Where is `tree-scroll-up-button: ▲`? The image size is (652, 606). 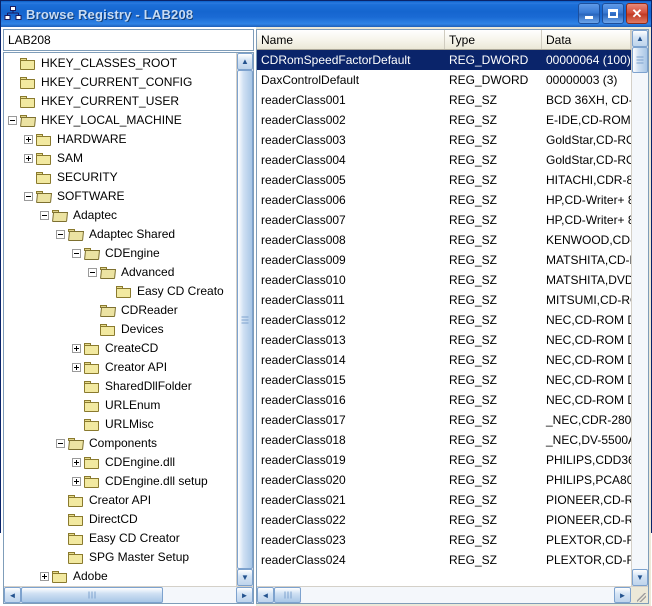
tree-scroll-up-button: ▲ is located at coordinates (245, 61).